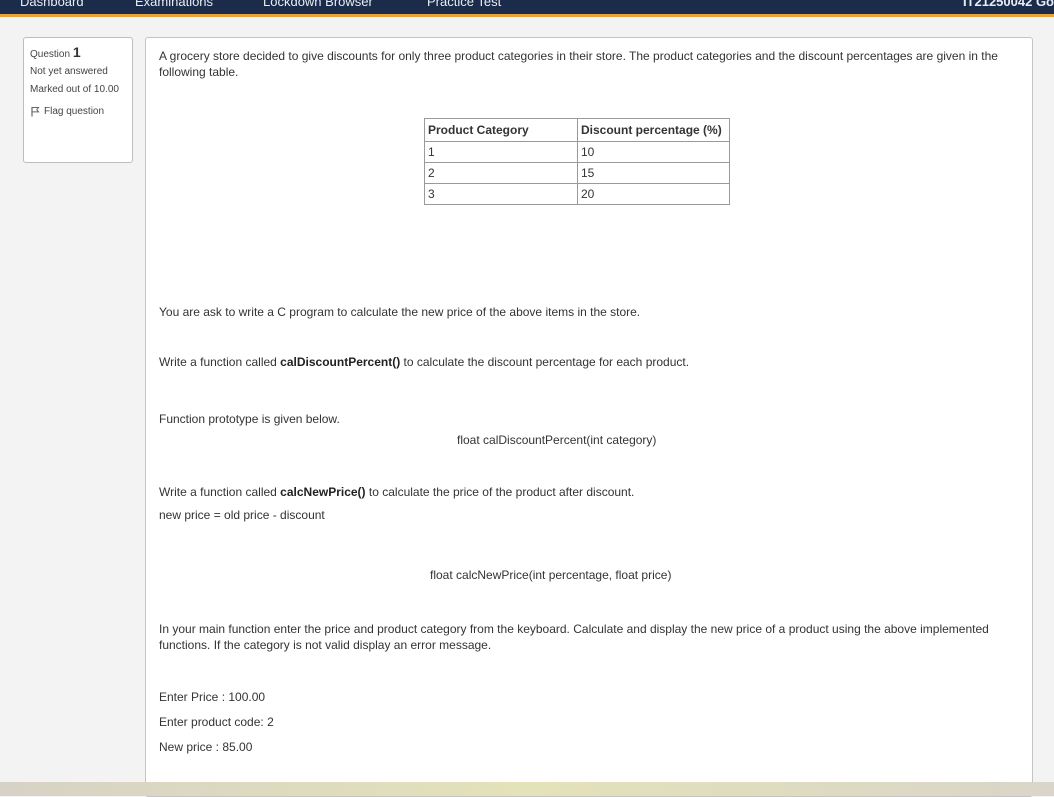 The height and width of the screenshot is (797, 1054). Describe the element at coordinates (464, 4) in the screenshot. I see `nav-practice-test: Practice Test` at that location.